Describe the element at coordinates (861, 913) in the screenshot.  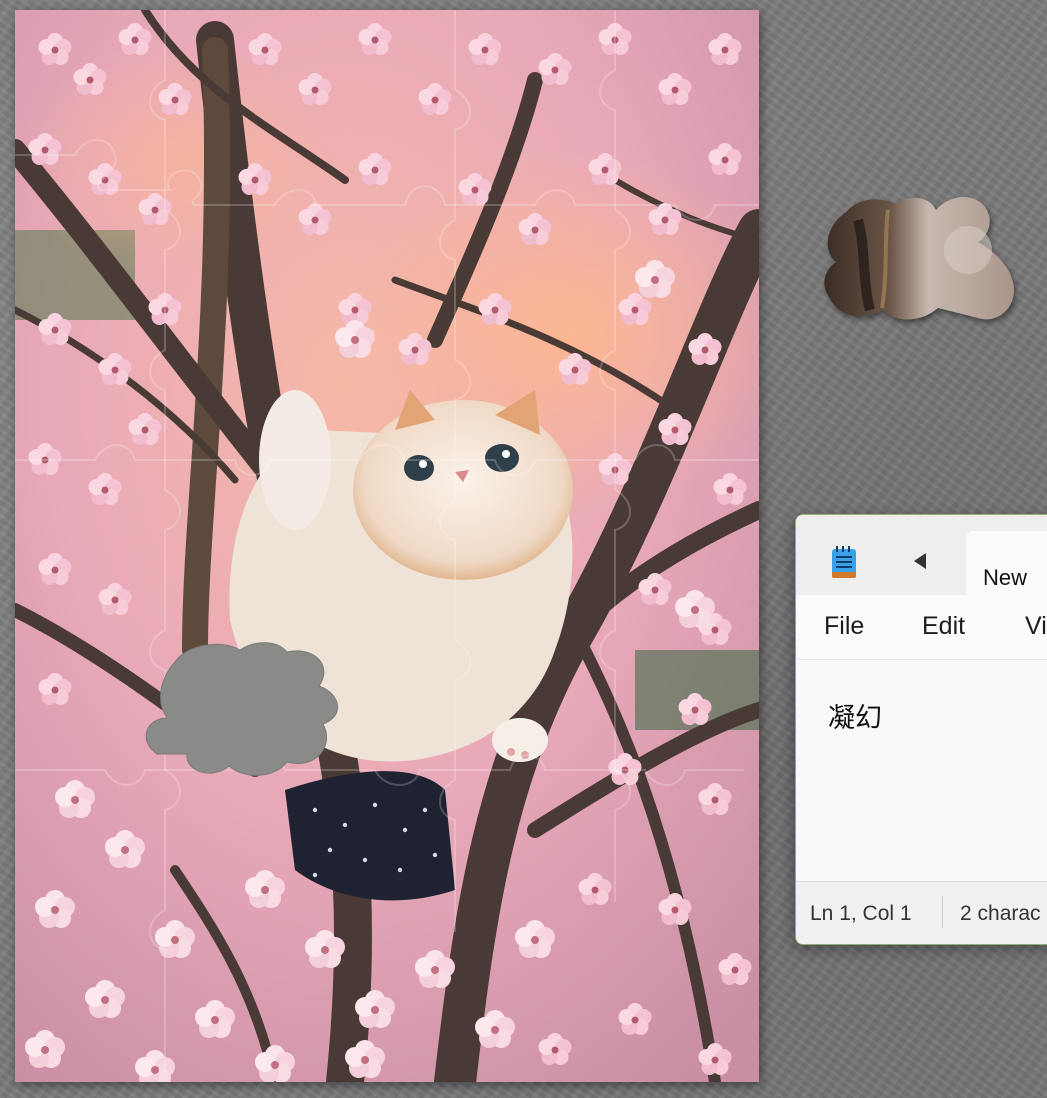
I see `cursor-position: Ln 1, Col 1` at that location.